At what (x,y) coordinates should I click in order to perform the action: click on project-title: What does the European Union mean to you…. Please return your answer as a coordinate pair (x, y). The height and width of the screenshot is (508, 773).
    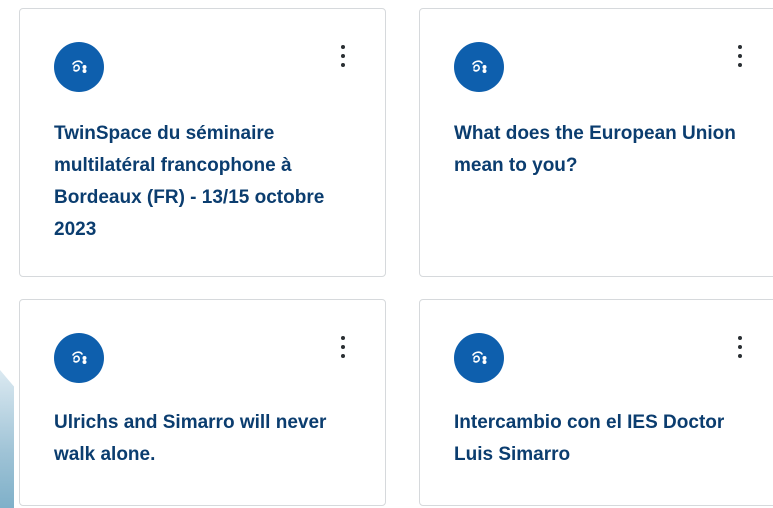
    Looking at the image, I should click on (599, 150).